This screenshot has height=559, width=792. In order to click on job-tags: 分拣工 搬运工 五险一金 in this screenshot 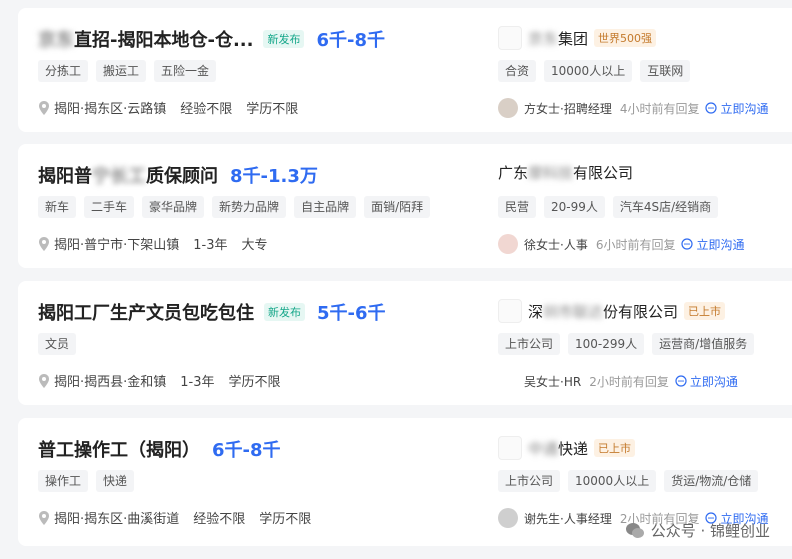, I will do `click(131, 71)`.